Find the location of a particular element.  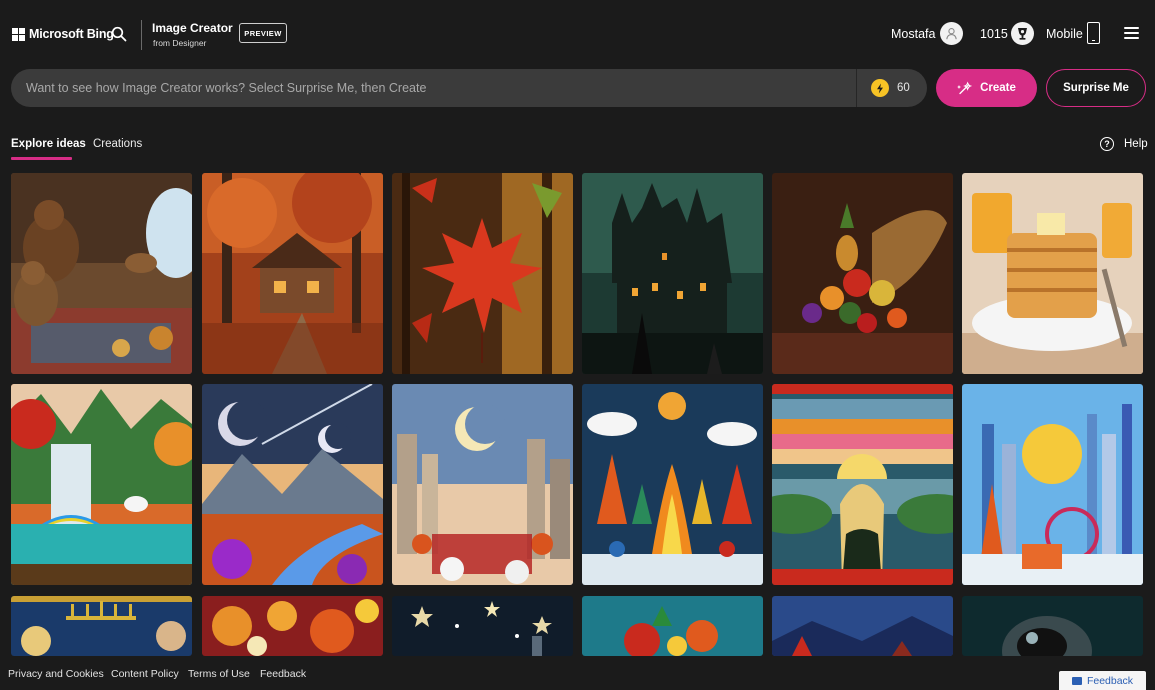

gallery-image-menorah-art is located at coordinates (101, 626).